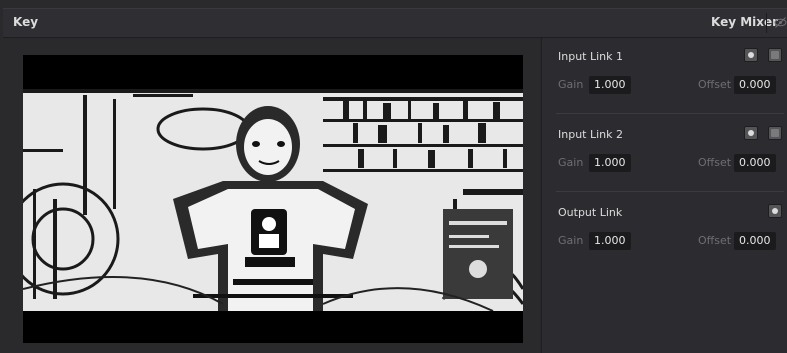 The image size is (787, 353). What do you see at coordinates (591, 134) in the screenshot?
I see `input-link-2-label: Input Link 2` at bounding box center [591, 134].